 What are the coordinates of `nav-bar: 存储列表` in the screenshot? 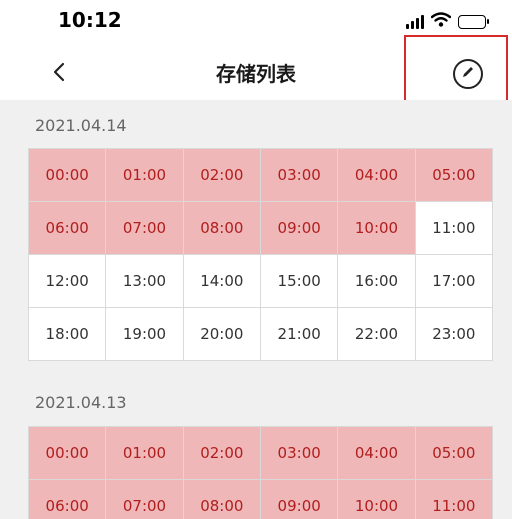 It's located at (256, 72).